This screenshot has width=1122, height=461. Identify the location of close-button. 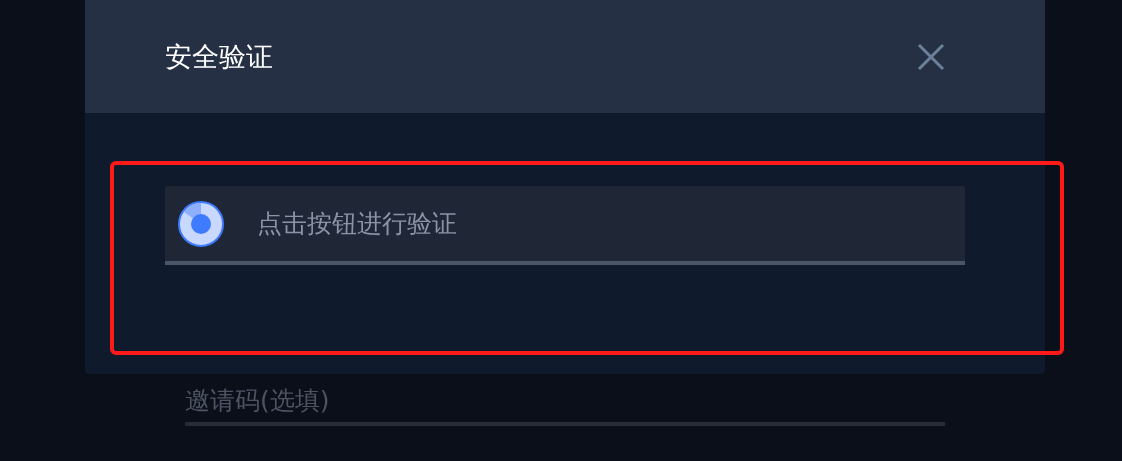
(931, 56).